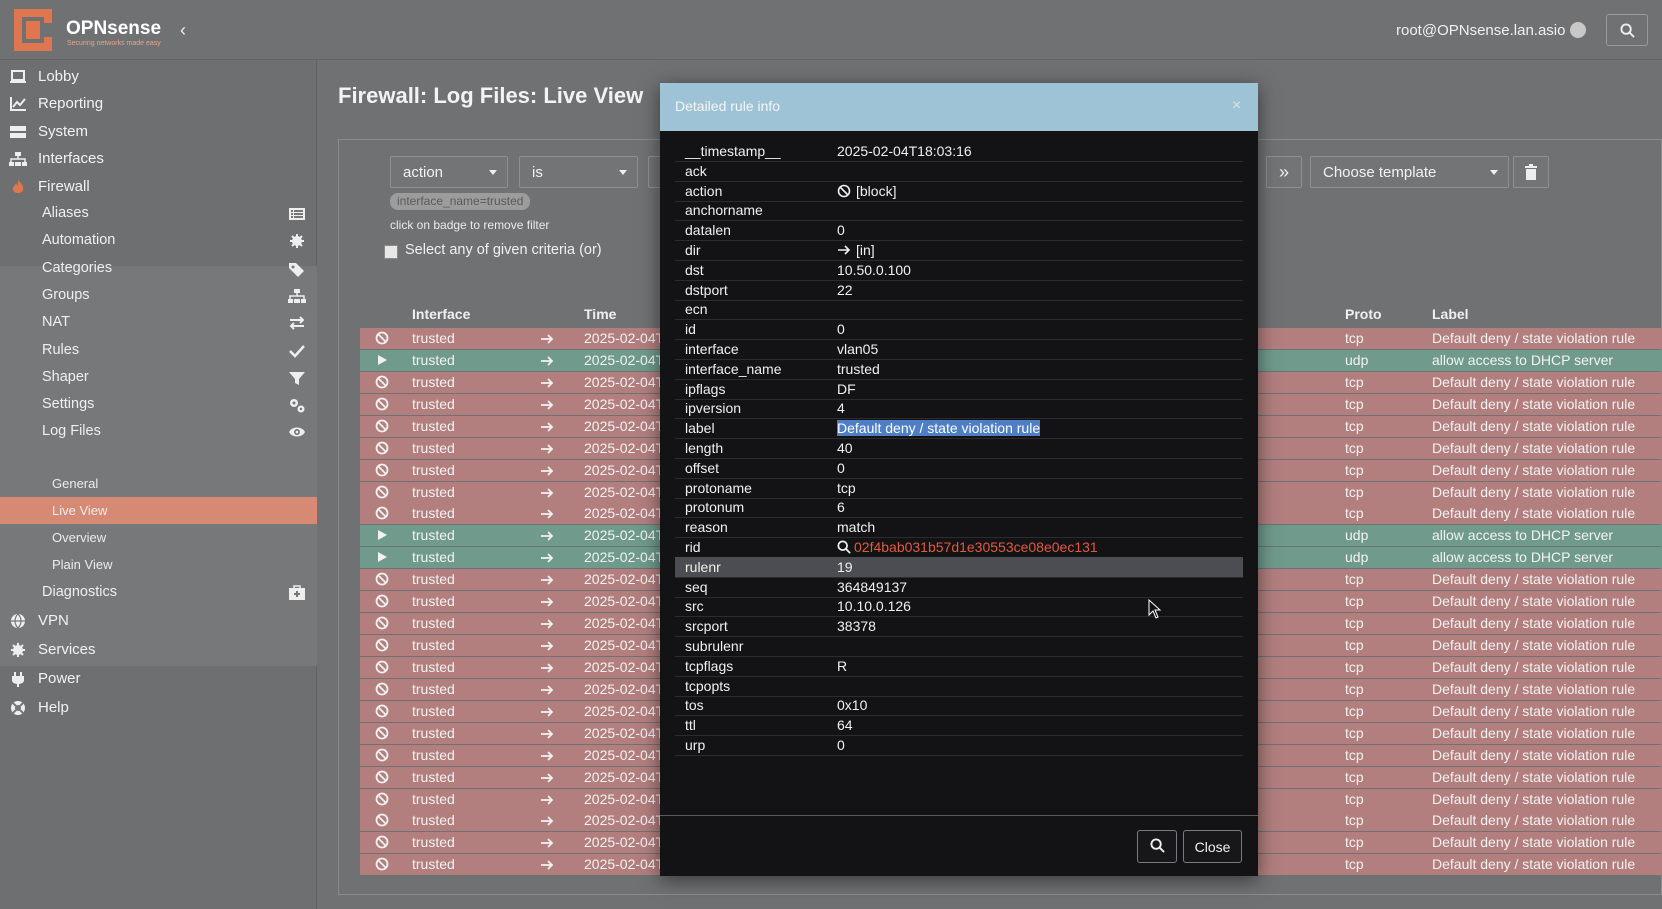 Image resolution: width=1662 pixels, height=909 pixels. I want to click on filter-operator-select: is, so click(578, 172).